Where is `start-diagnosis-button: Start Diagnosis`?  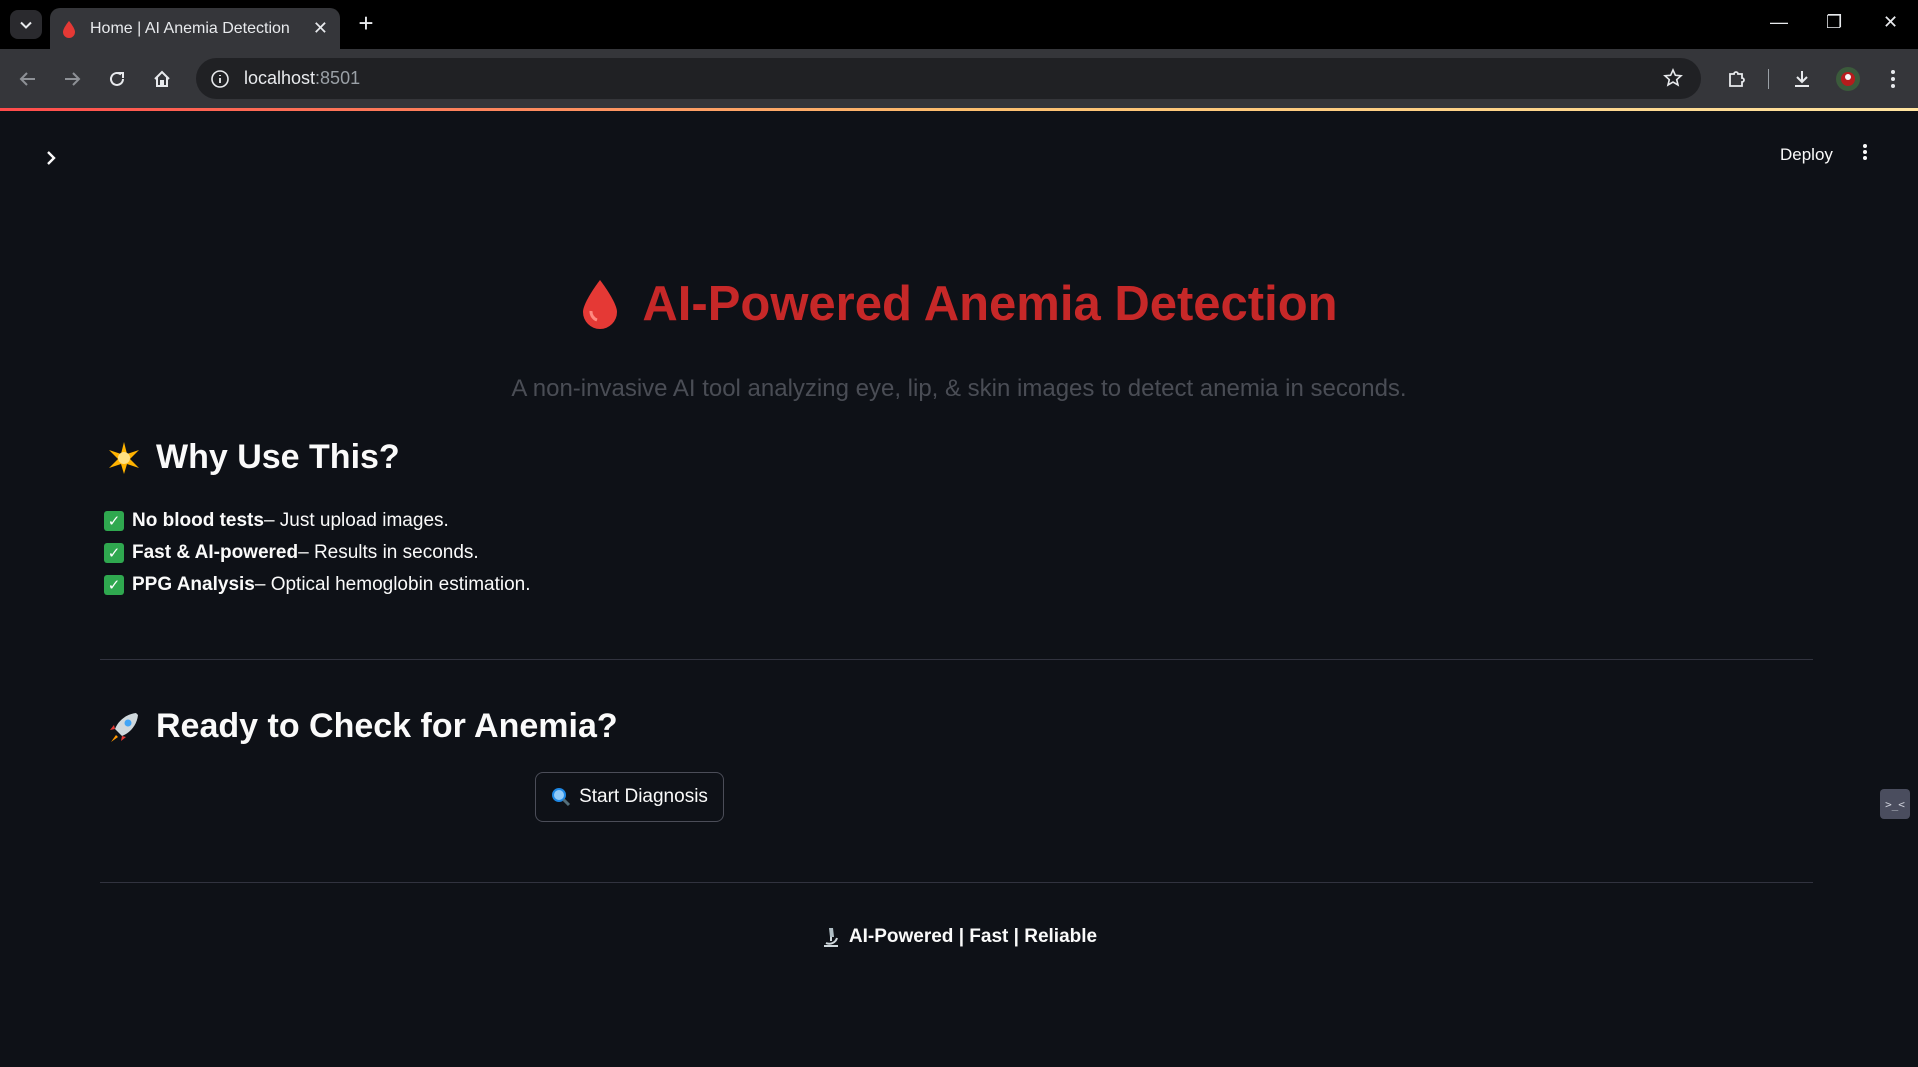 start-diagnosis-button: Start Diagnosis is located at coordinates (629, 797).